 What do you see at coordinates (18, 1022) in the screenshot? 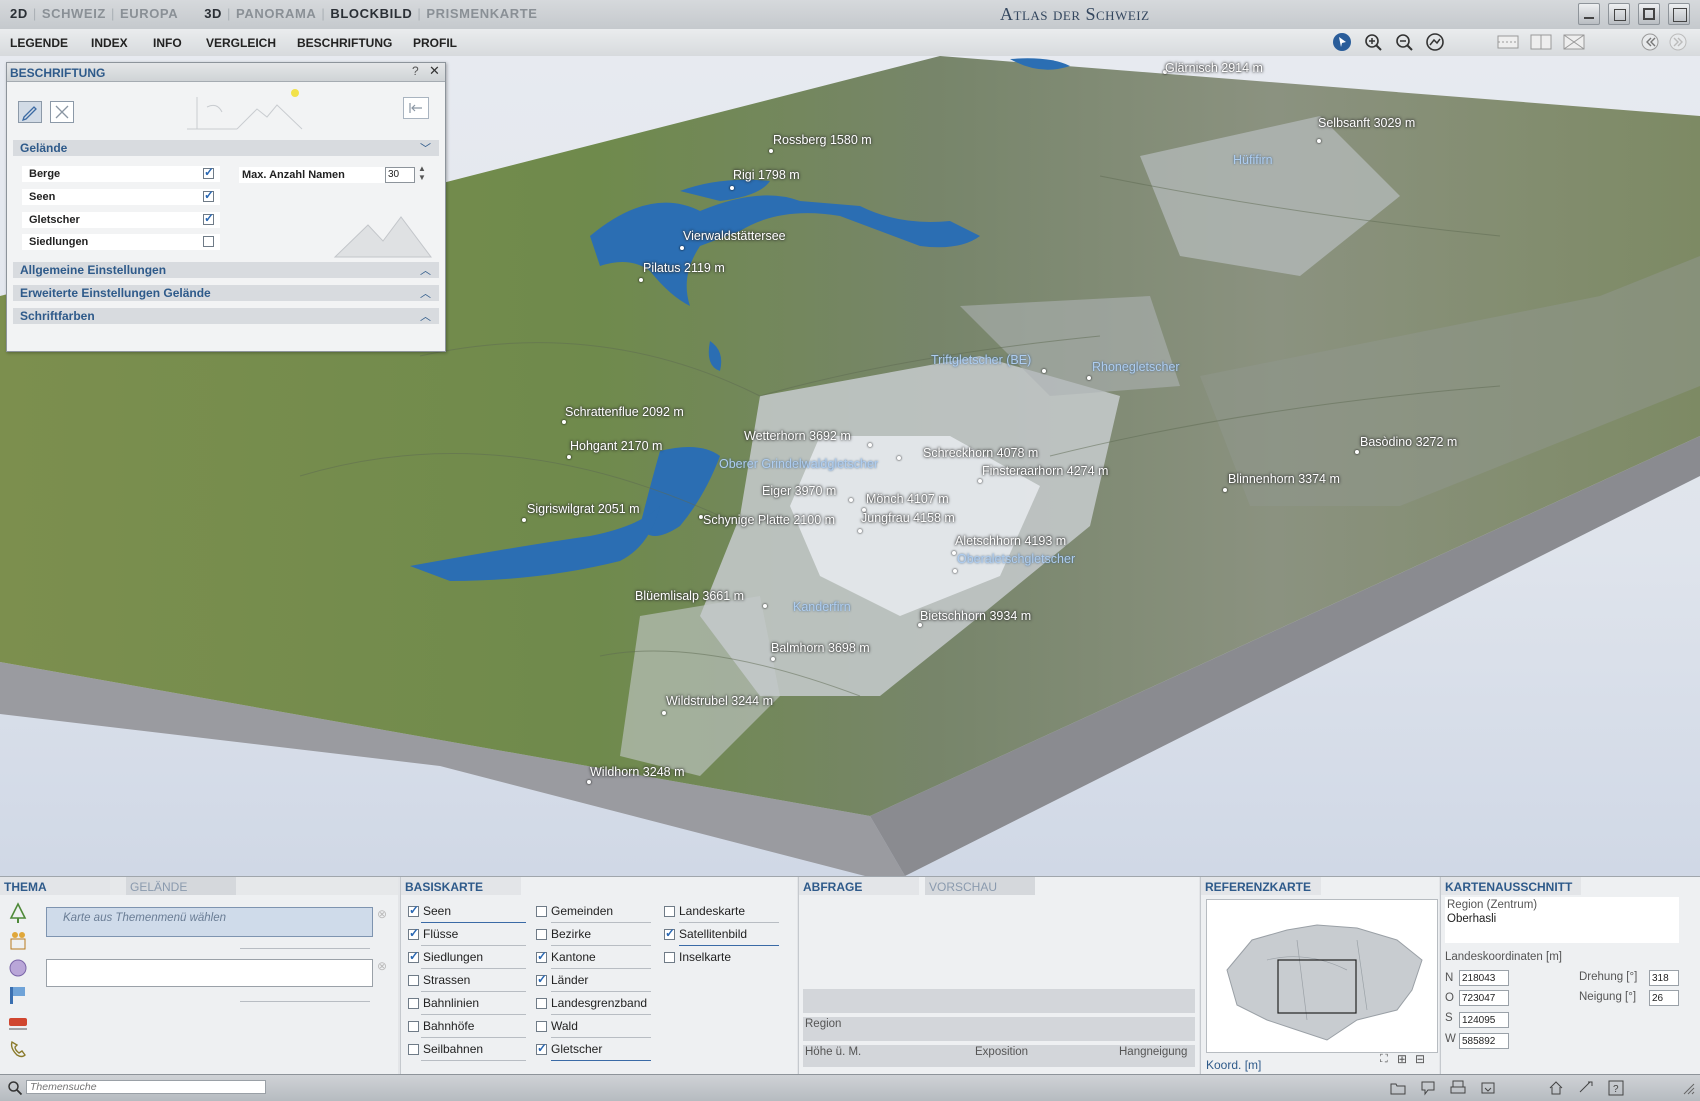
I see `train-icon` at bounding box center [18, 1022].